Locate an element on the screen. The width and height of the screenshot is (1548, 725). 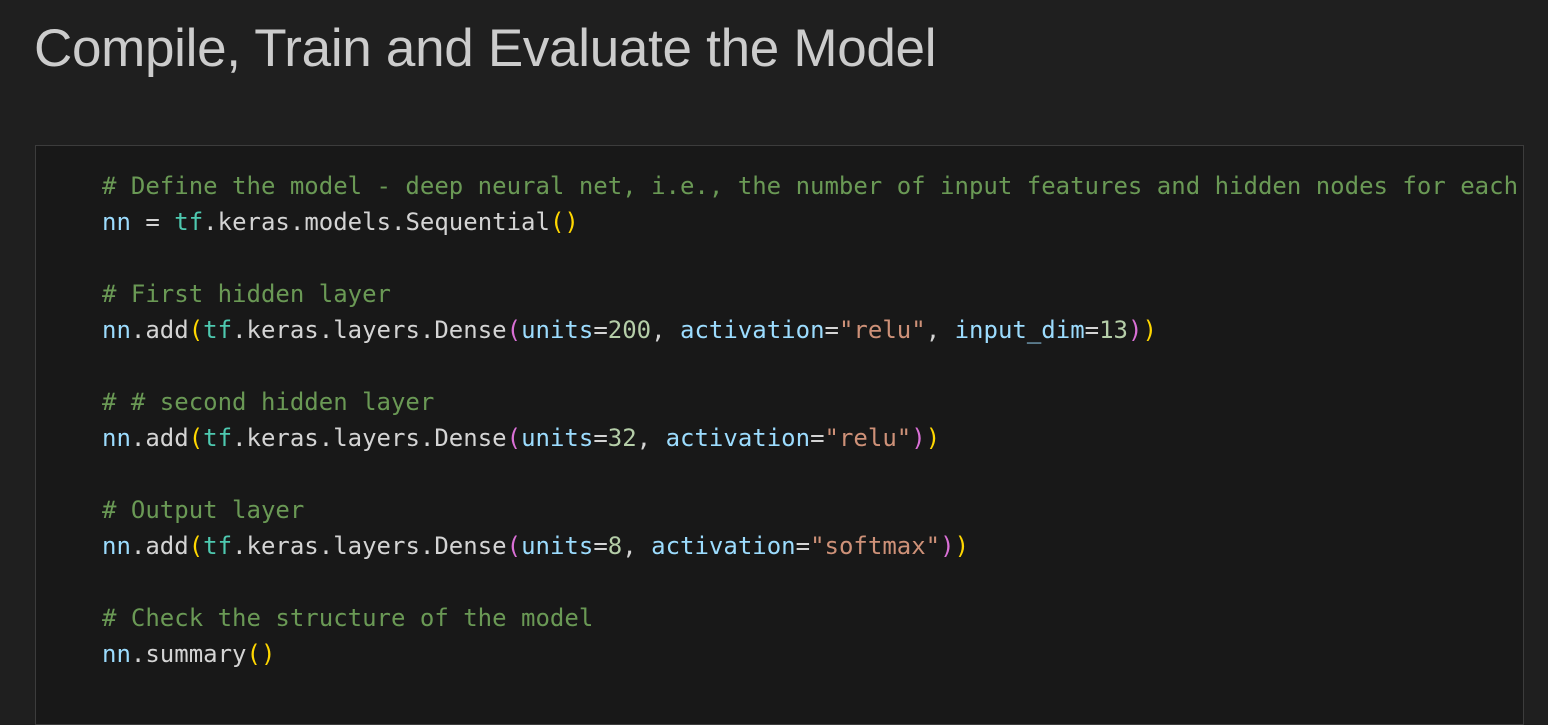
code-token-num: 200 is located at coordinates (629, 330).